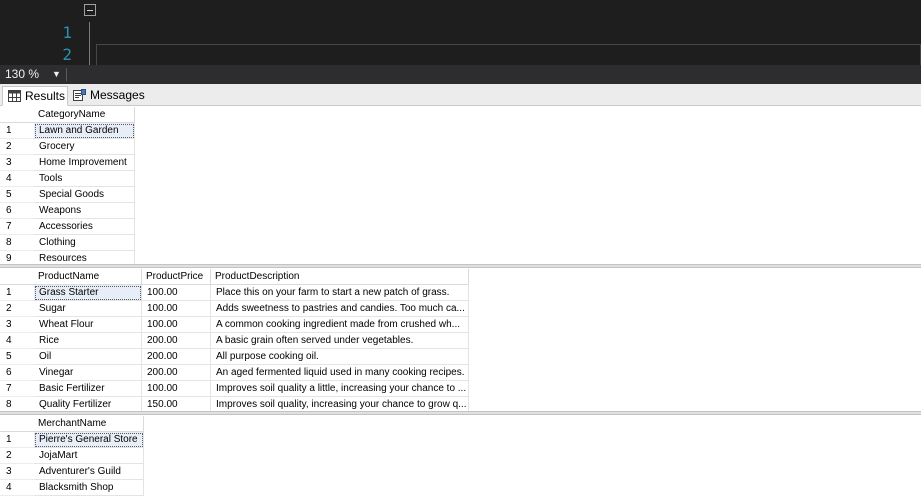 This screenshot has width=921, height=496. What do you see at coordinates (66, 74) in the screenshot?
I see `divider` at bounding box center [66, 74].